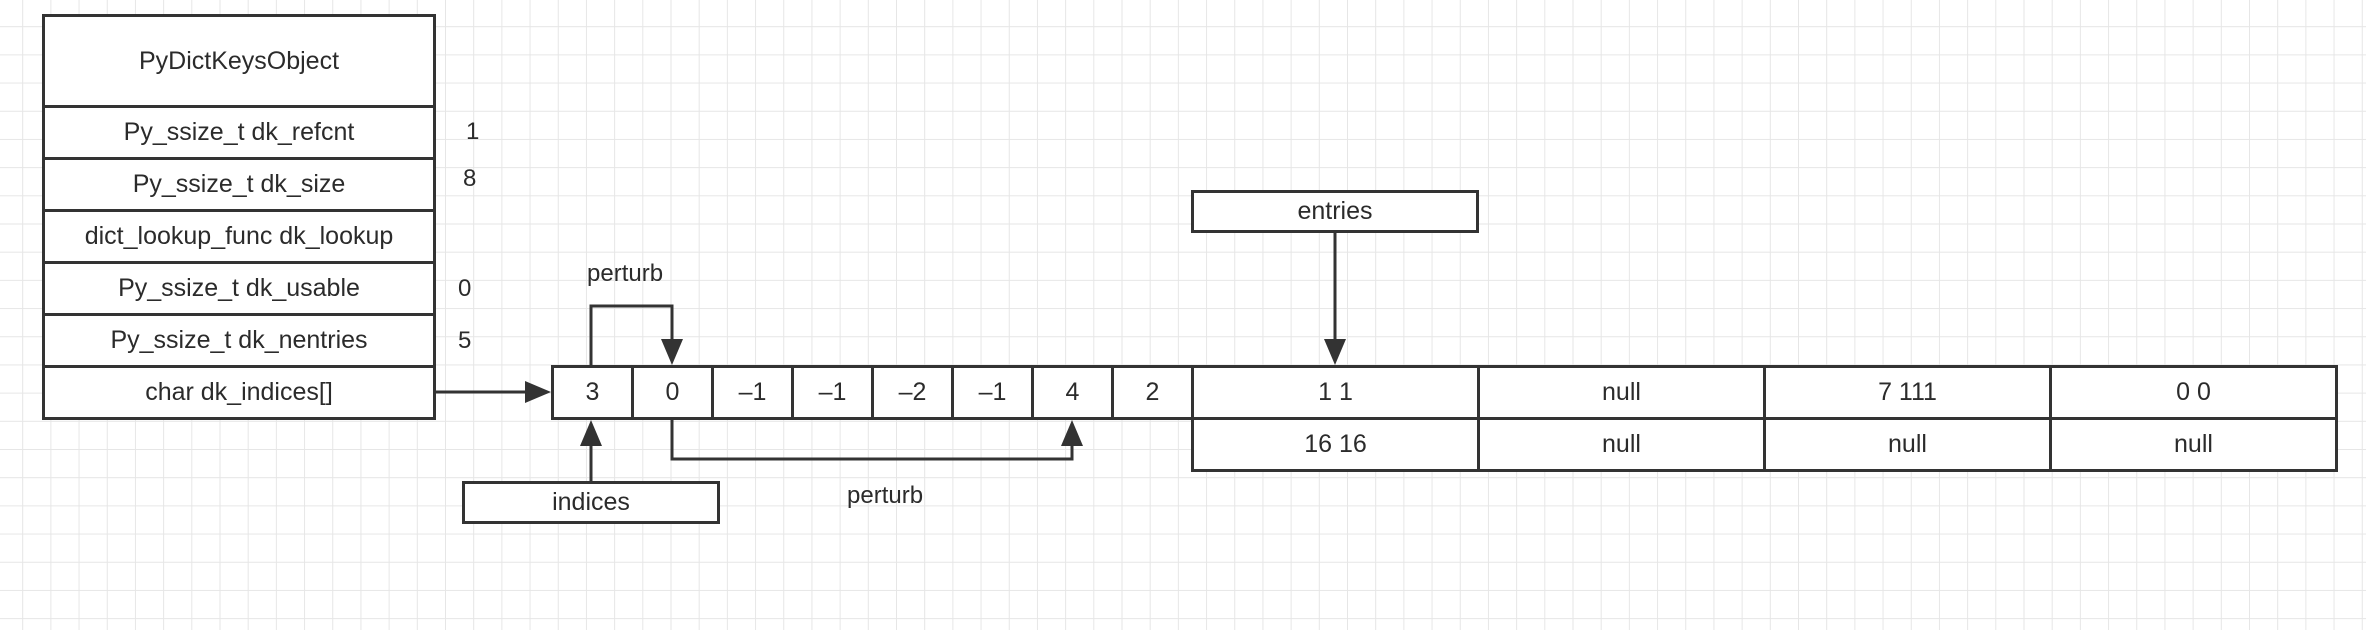 This screenshot has height=630, width=2366. What do you see at coordinates (872, 440) in the screenshot?
I see `perturb-arrow-bottom` at bounding box center [872, 440].